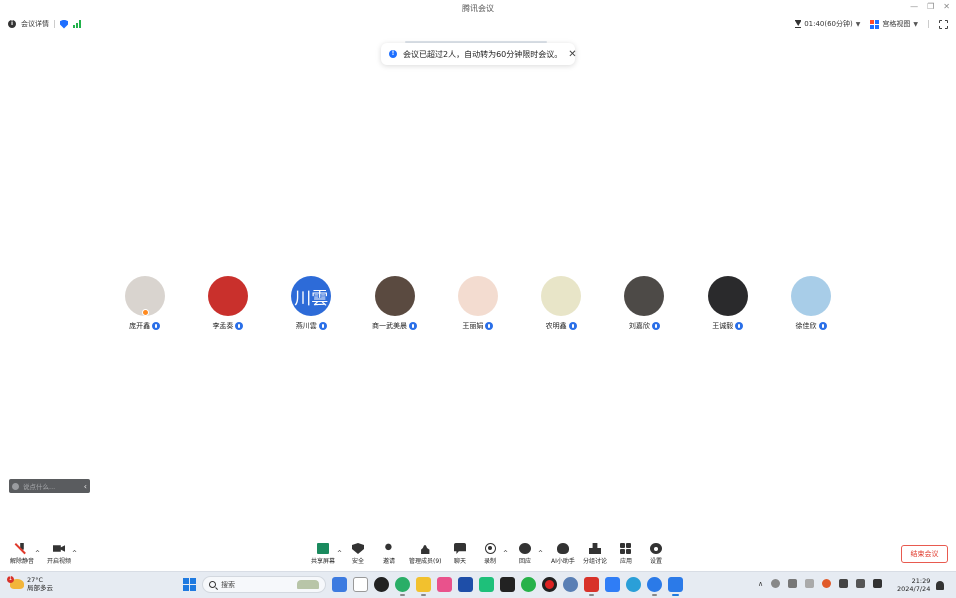  I want to click on gear-icon, so click(656, 548).